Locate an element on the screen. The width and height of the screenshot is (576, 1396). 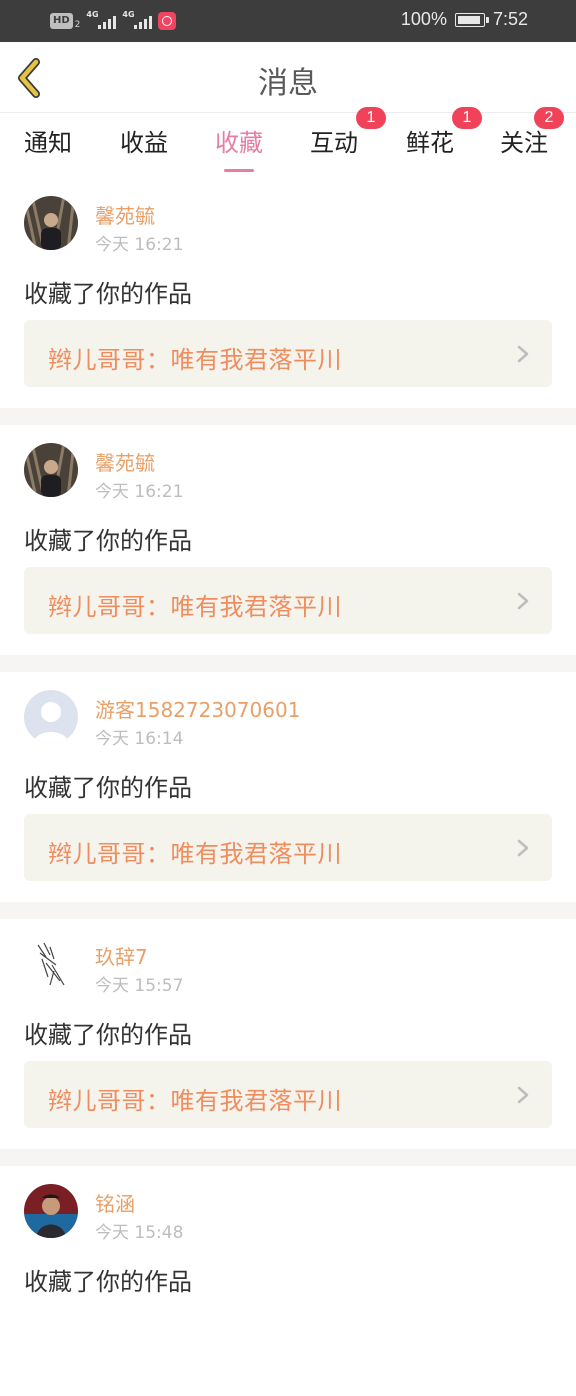
tab-favorites: 收藏 is located at coordinates (239, 147).